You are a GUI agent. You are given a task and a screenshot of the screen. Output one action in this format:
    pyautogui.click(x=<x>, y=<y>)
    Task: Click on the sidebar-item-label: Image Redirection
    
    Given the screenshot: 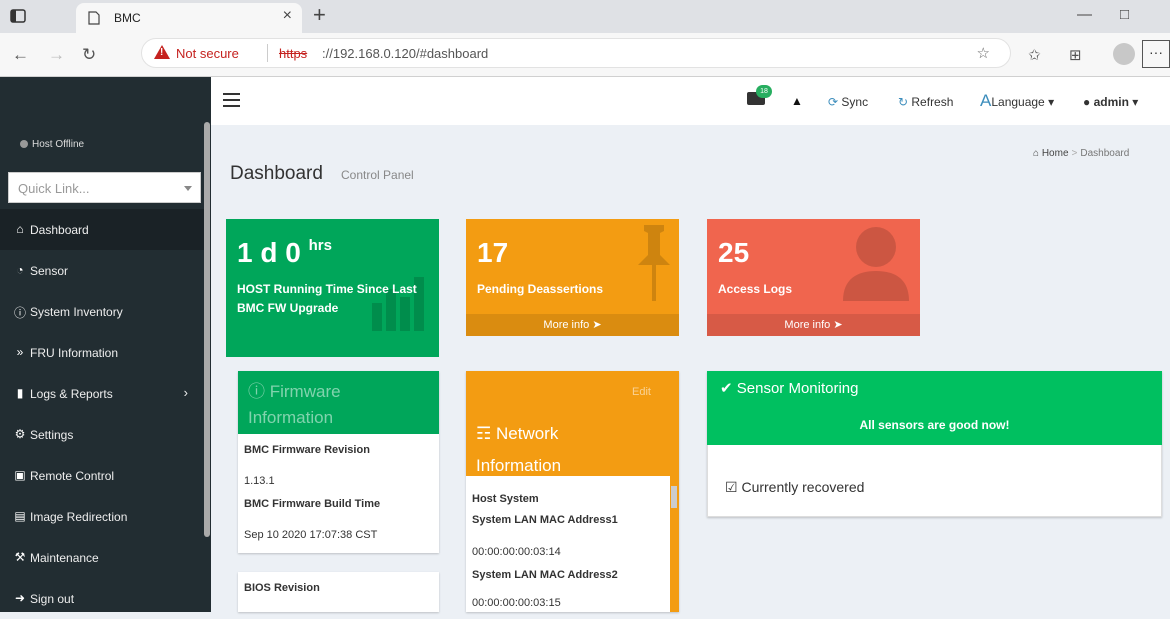 What is the action you would take?
    pyautogui.click(x=79, y=517)
    